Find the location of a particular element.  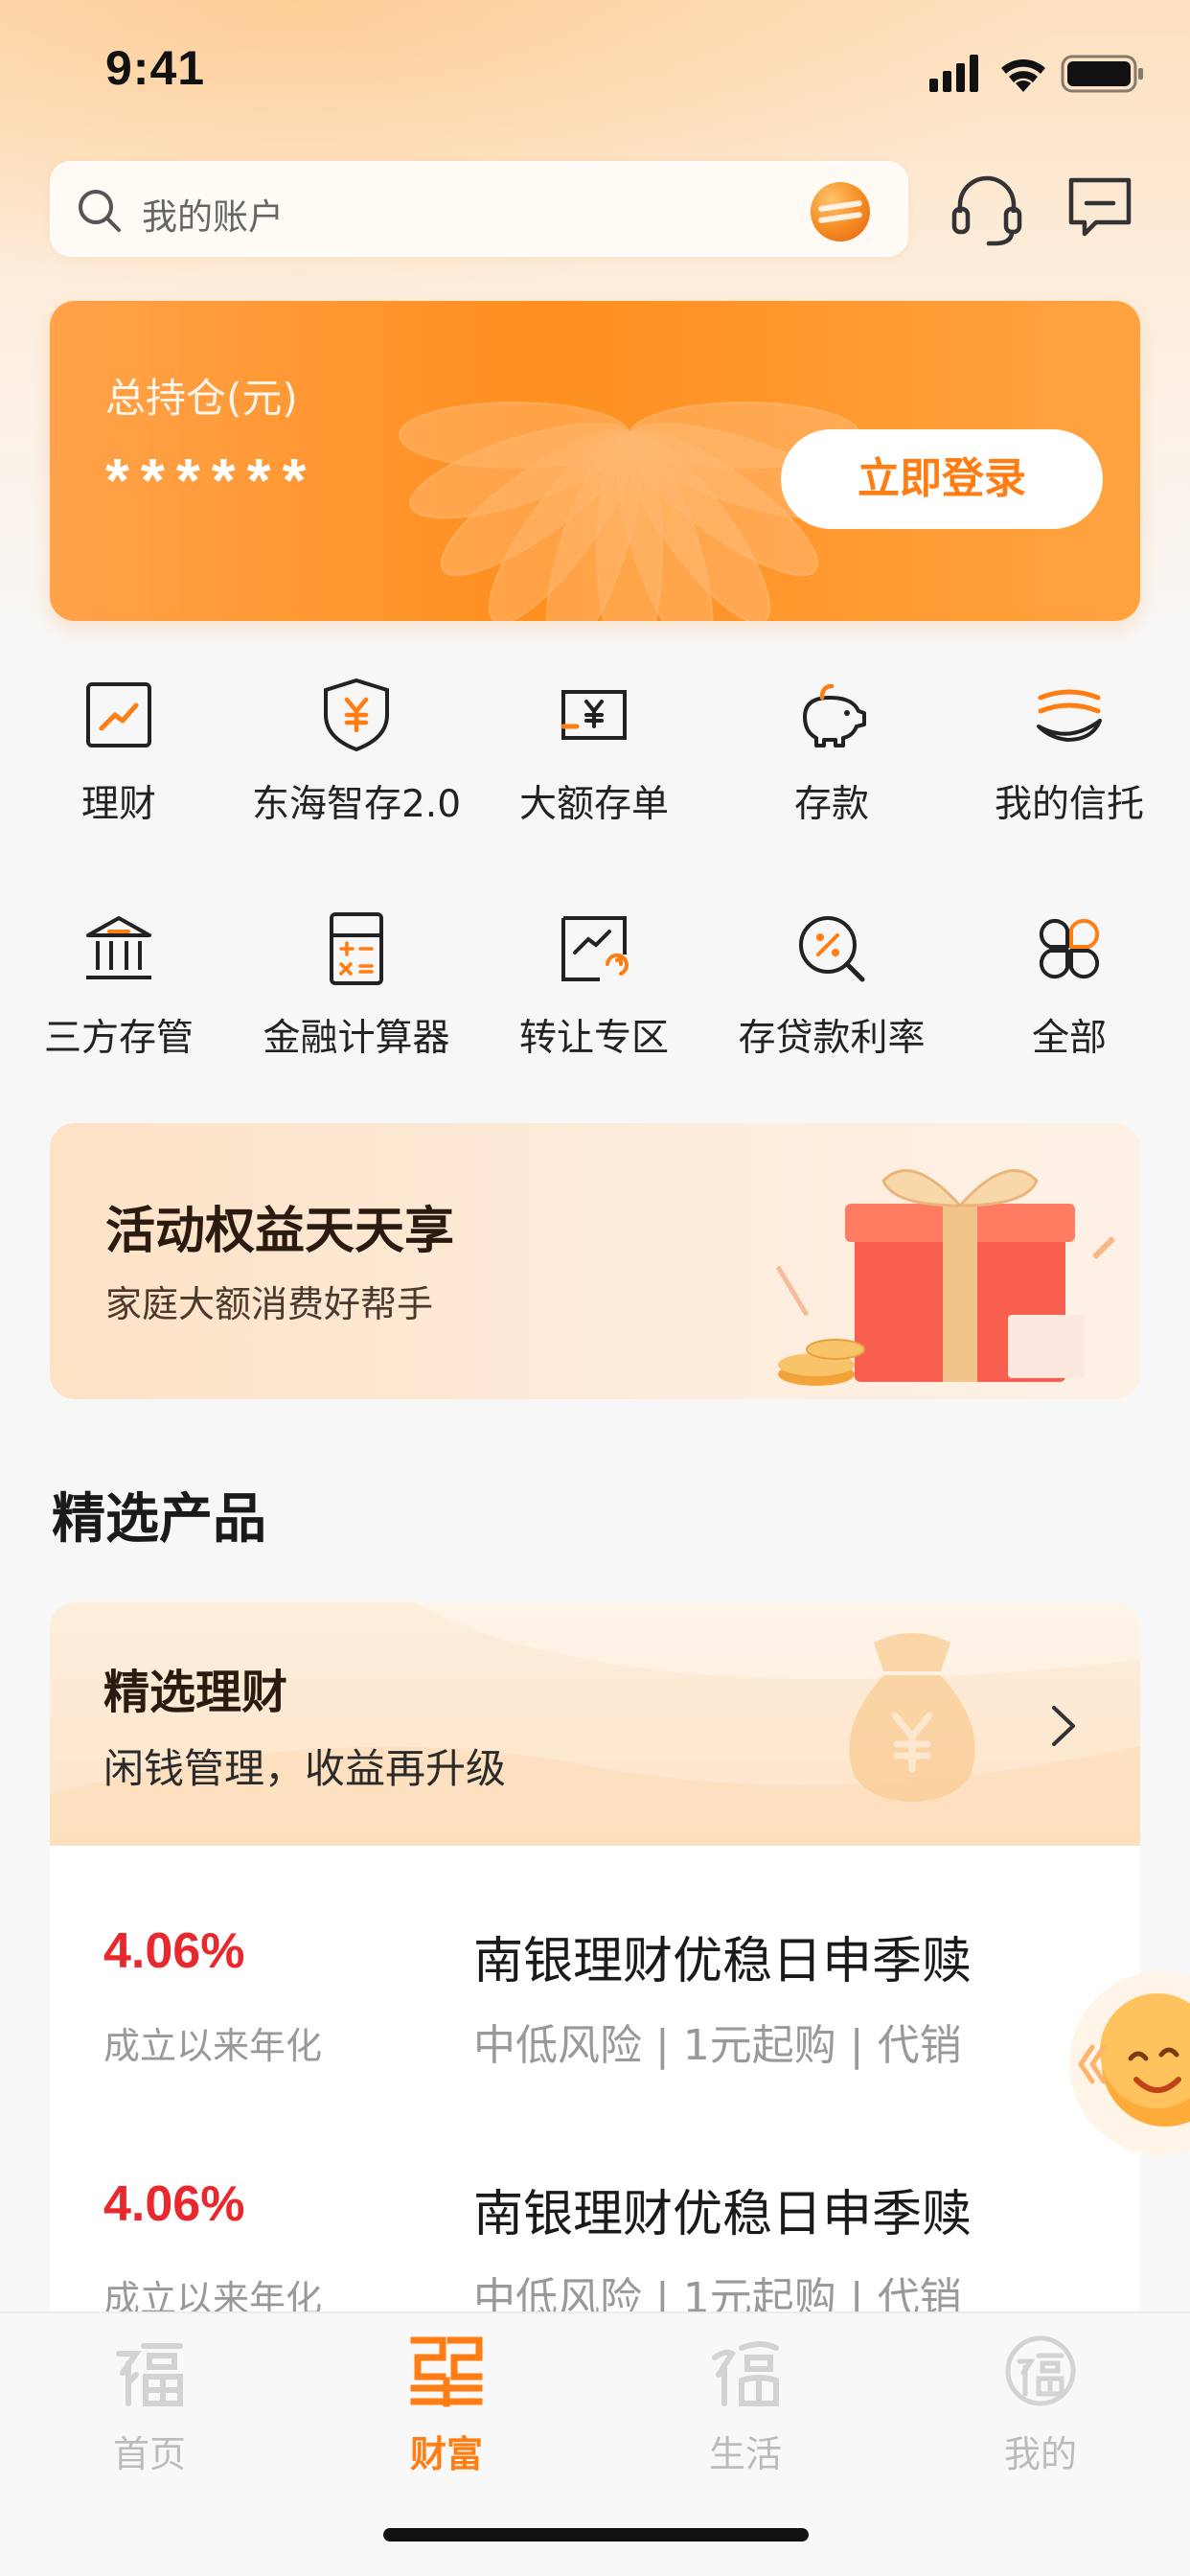

certificate-yen-icon is located at coordinates (594, 715).